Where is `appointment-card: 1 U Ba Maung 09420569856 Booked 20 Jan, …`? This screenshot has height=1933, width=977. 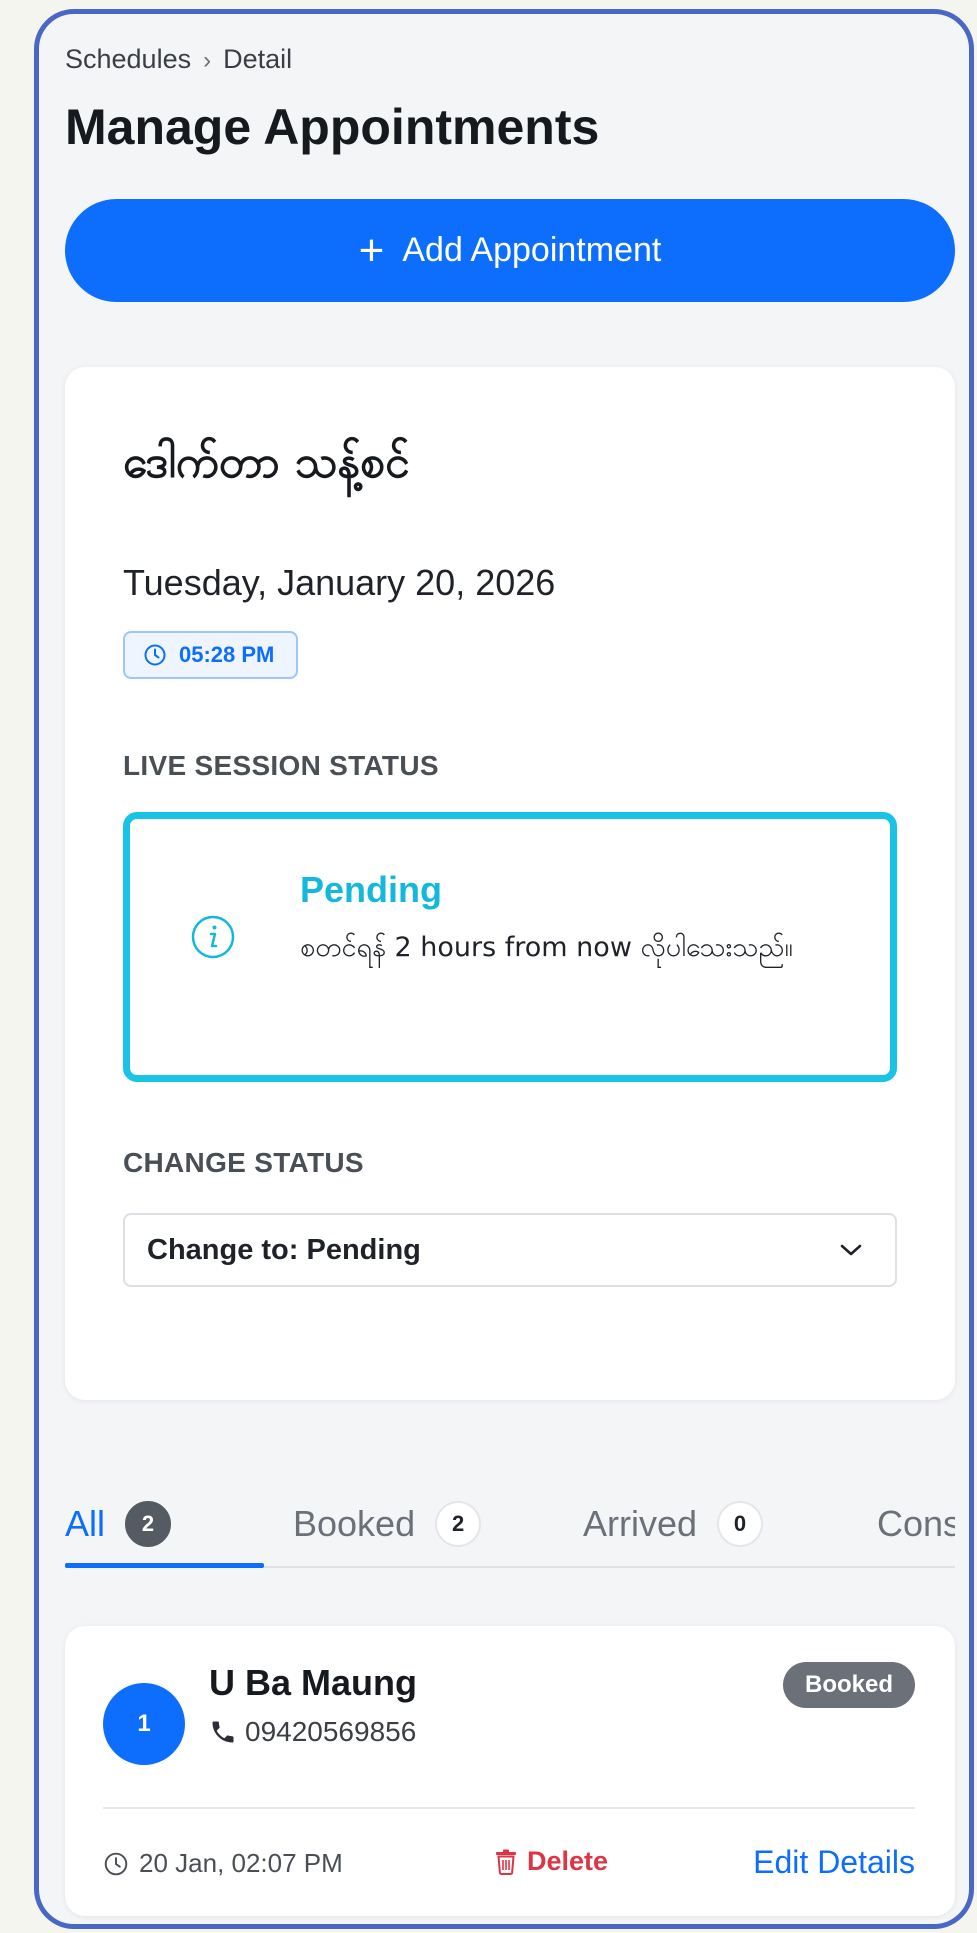 appointment-card: 1 U Ba Maung 09420569856 Booked 20 Jan, … is located at coordinates (510, 1771).